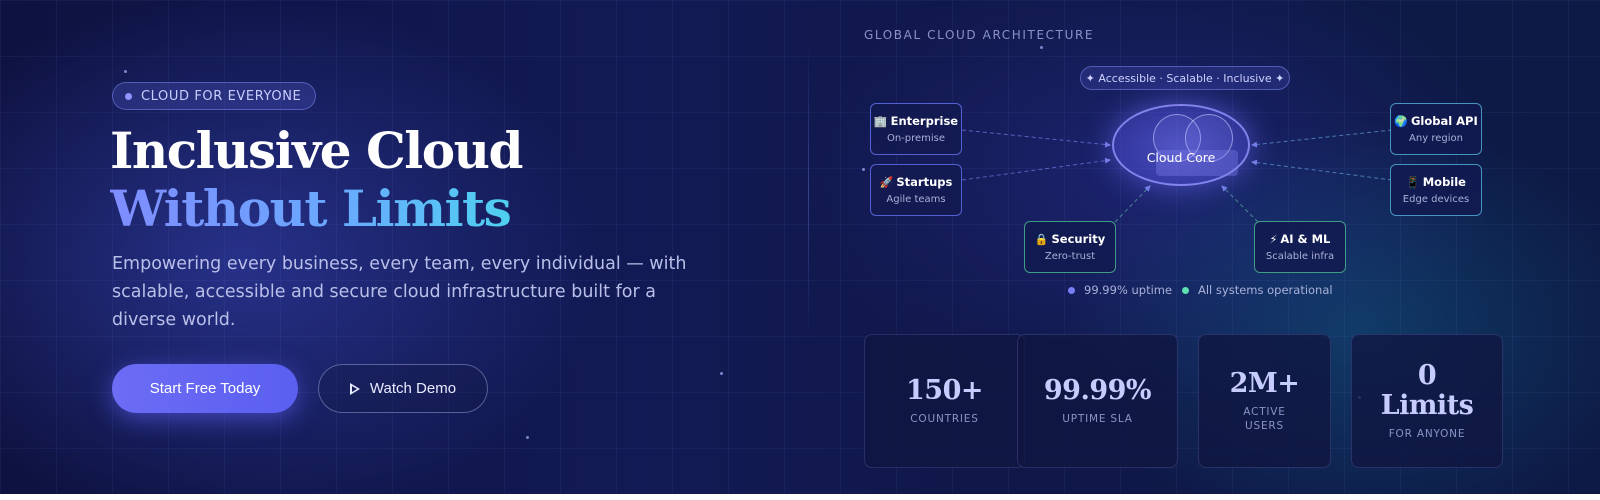 This screenshot has height=500, width=1600. What do you see at coordinates (1264, 401) in the screenshot?
I see `stat-card-users: 2M+ ACTIVE USERS` at bounding box center [1264, 401].